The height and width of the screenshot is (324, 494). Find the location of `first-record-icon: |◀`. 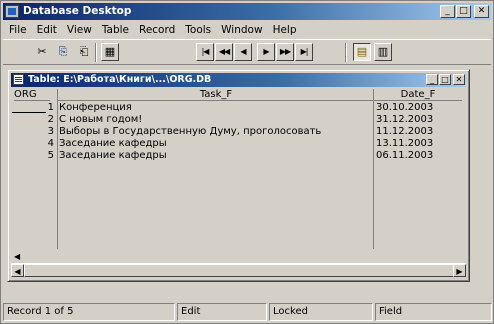

first-record-icon: |◀ is located at coordinates (205, 52).